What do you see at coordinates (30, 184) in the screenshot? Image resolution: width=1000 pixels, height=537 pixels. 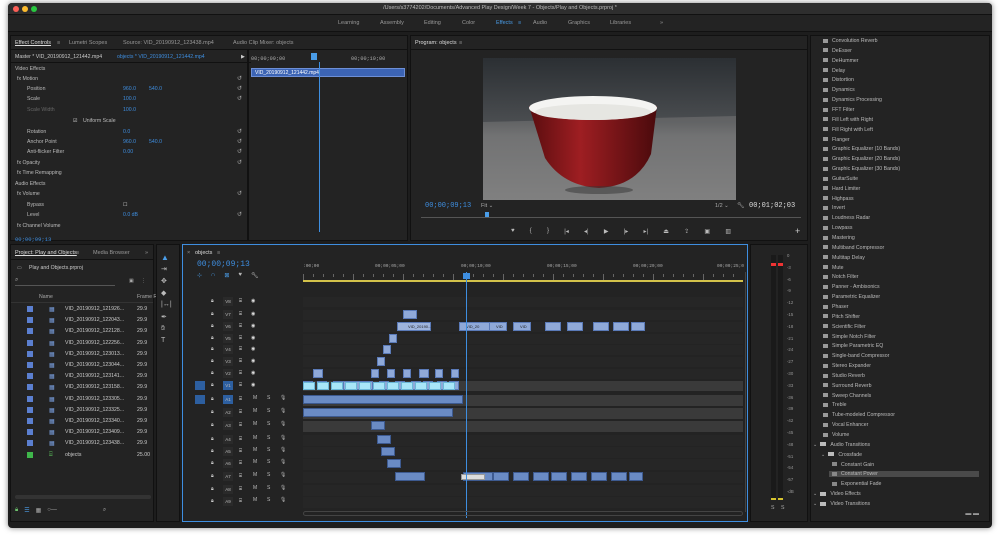 I see `ec-row-11-label: Audio Effects` at bounding box center [30, 184].